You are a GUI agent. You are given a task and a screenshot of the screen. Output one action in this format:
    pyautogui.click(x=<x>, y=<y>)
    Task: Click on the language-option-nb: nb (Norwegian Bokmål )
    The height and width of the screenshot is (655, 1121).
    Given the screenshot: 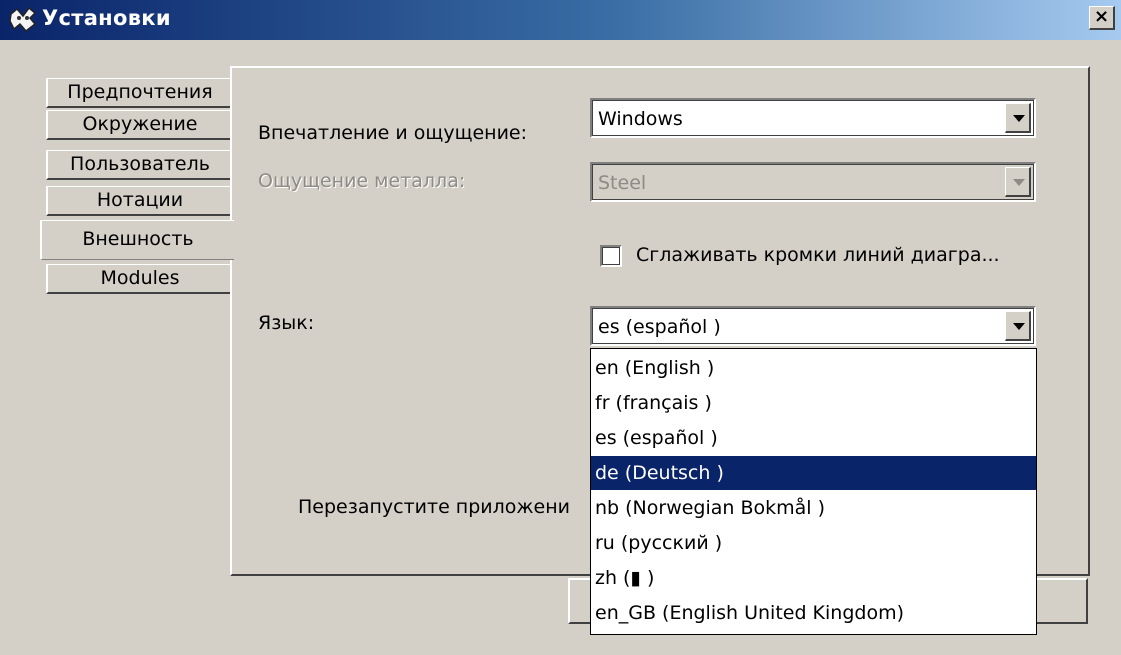 What is the action you would take?
    pyautogui.click(x=813, y=508)
    